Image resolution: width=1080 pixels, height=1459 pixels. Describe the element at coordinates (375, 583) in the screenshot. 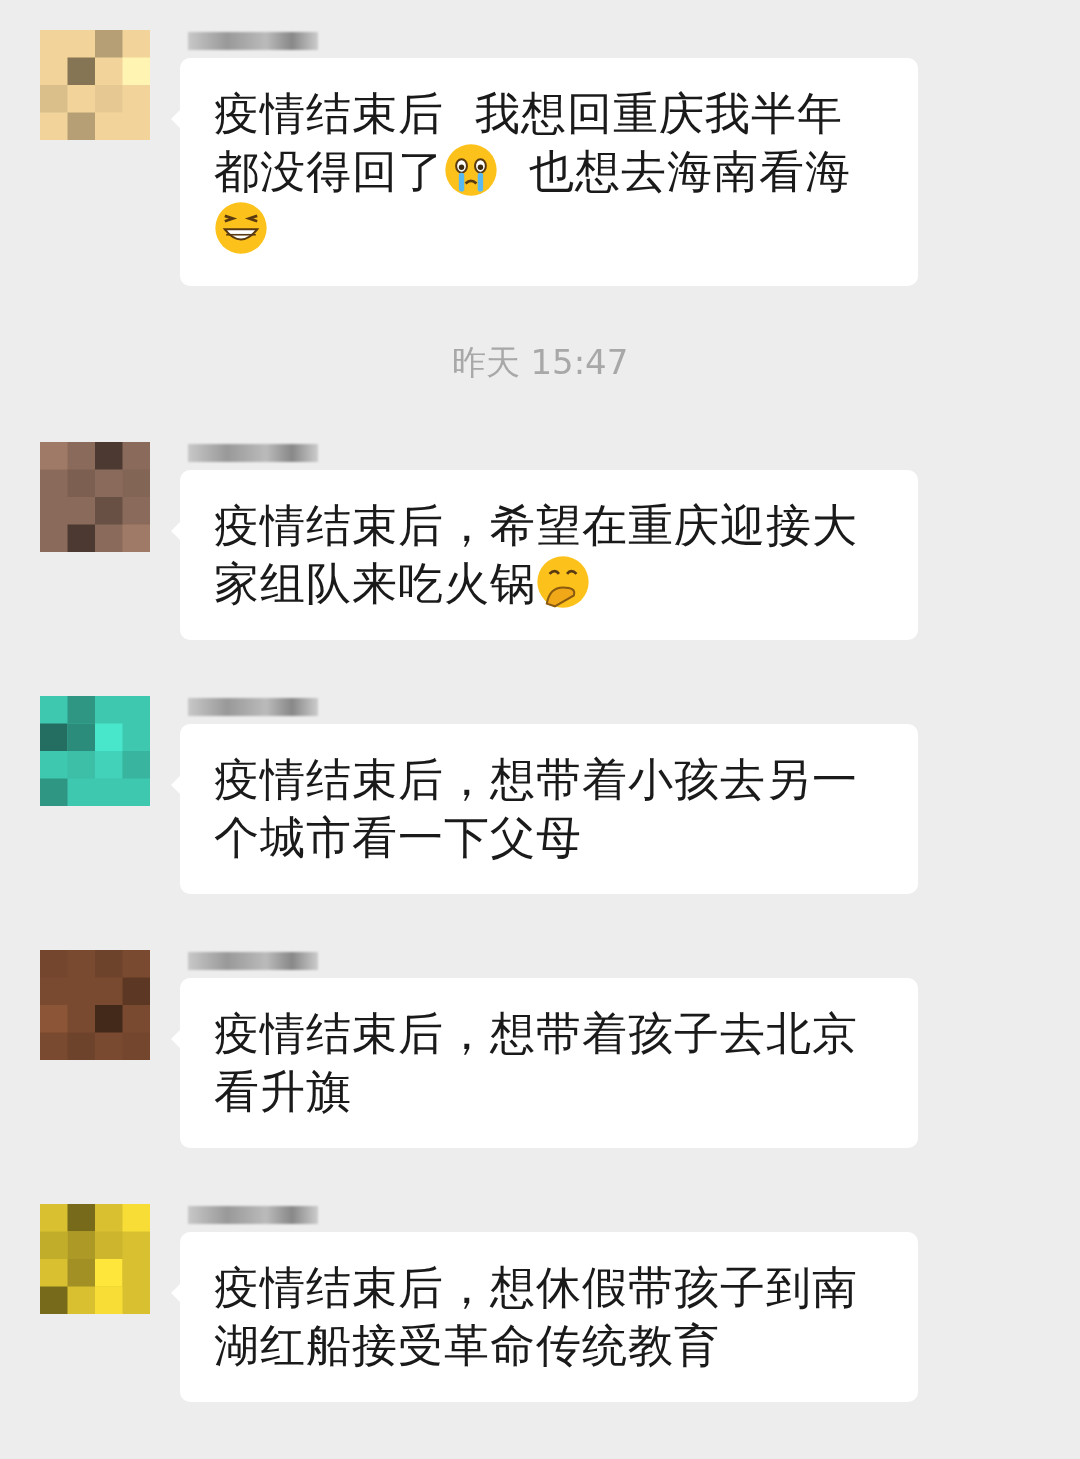

I see `message-text: 家组队来吃火锅` at that location.